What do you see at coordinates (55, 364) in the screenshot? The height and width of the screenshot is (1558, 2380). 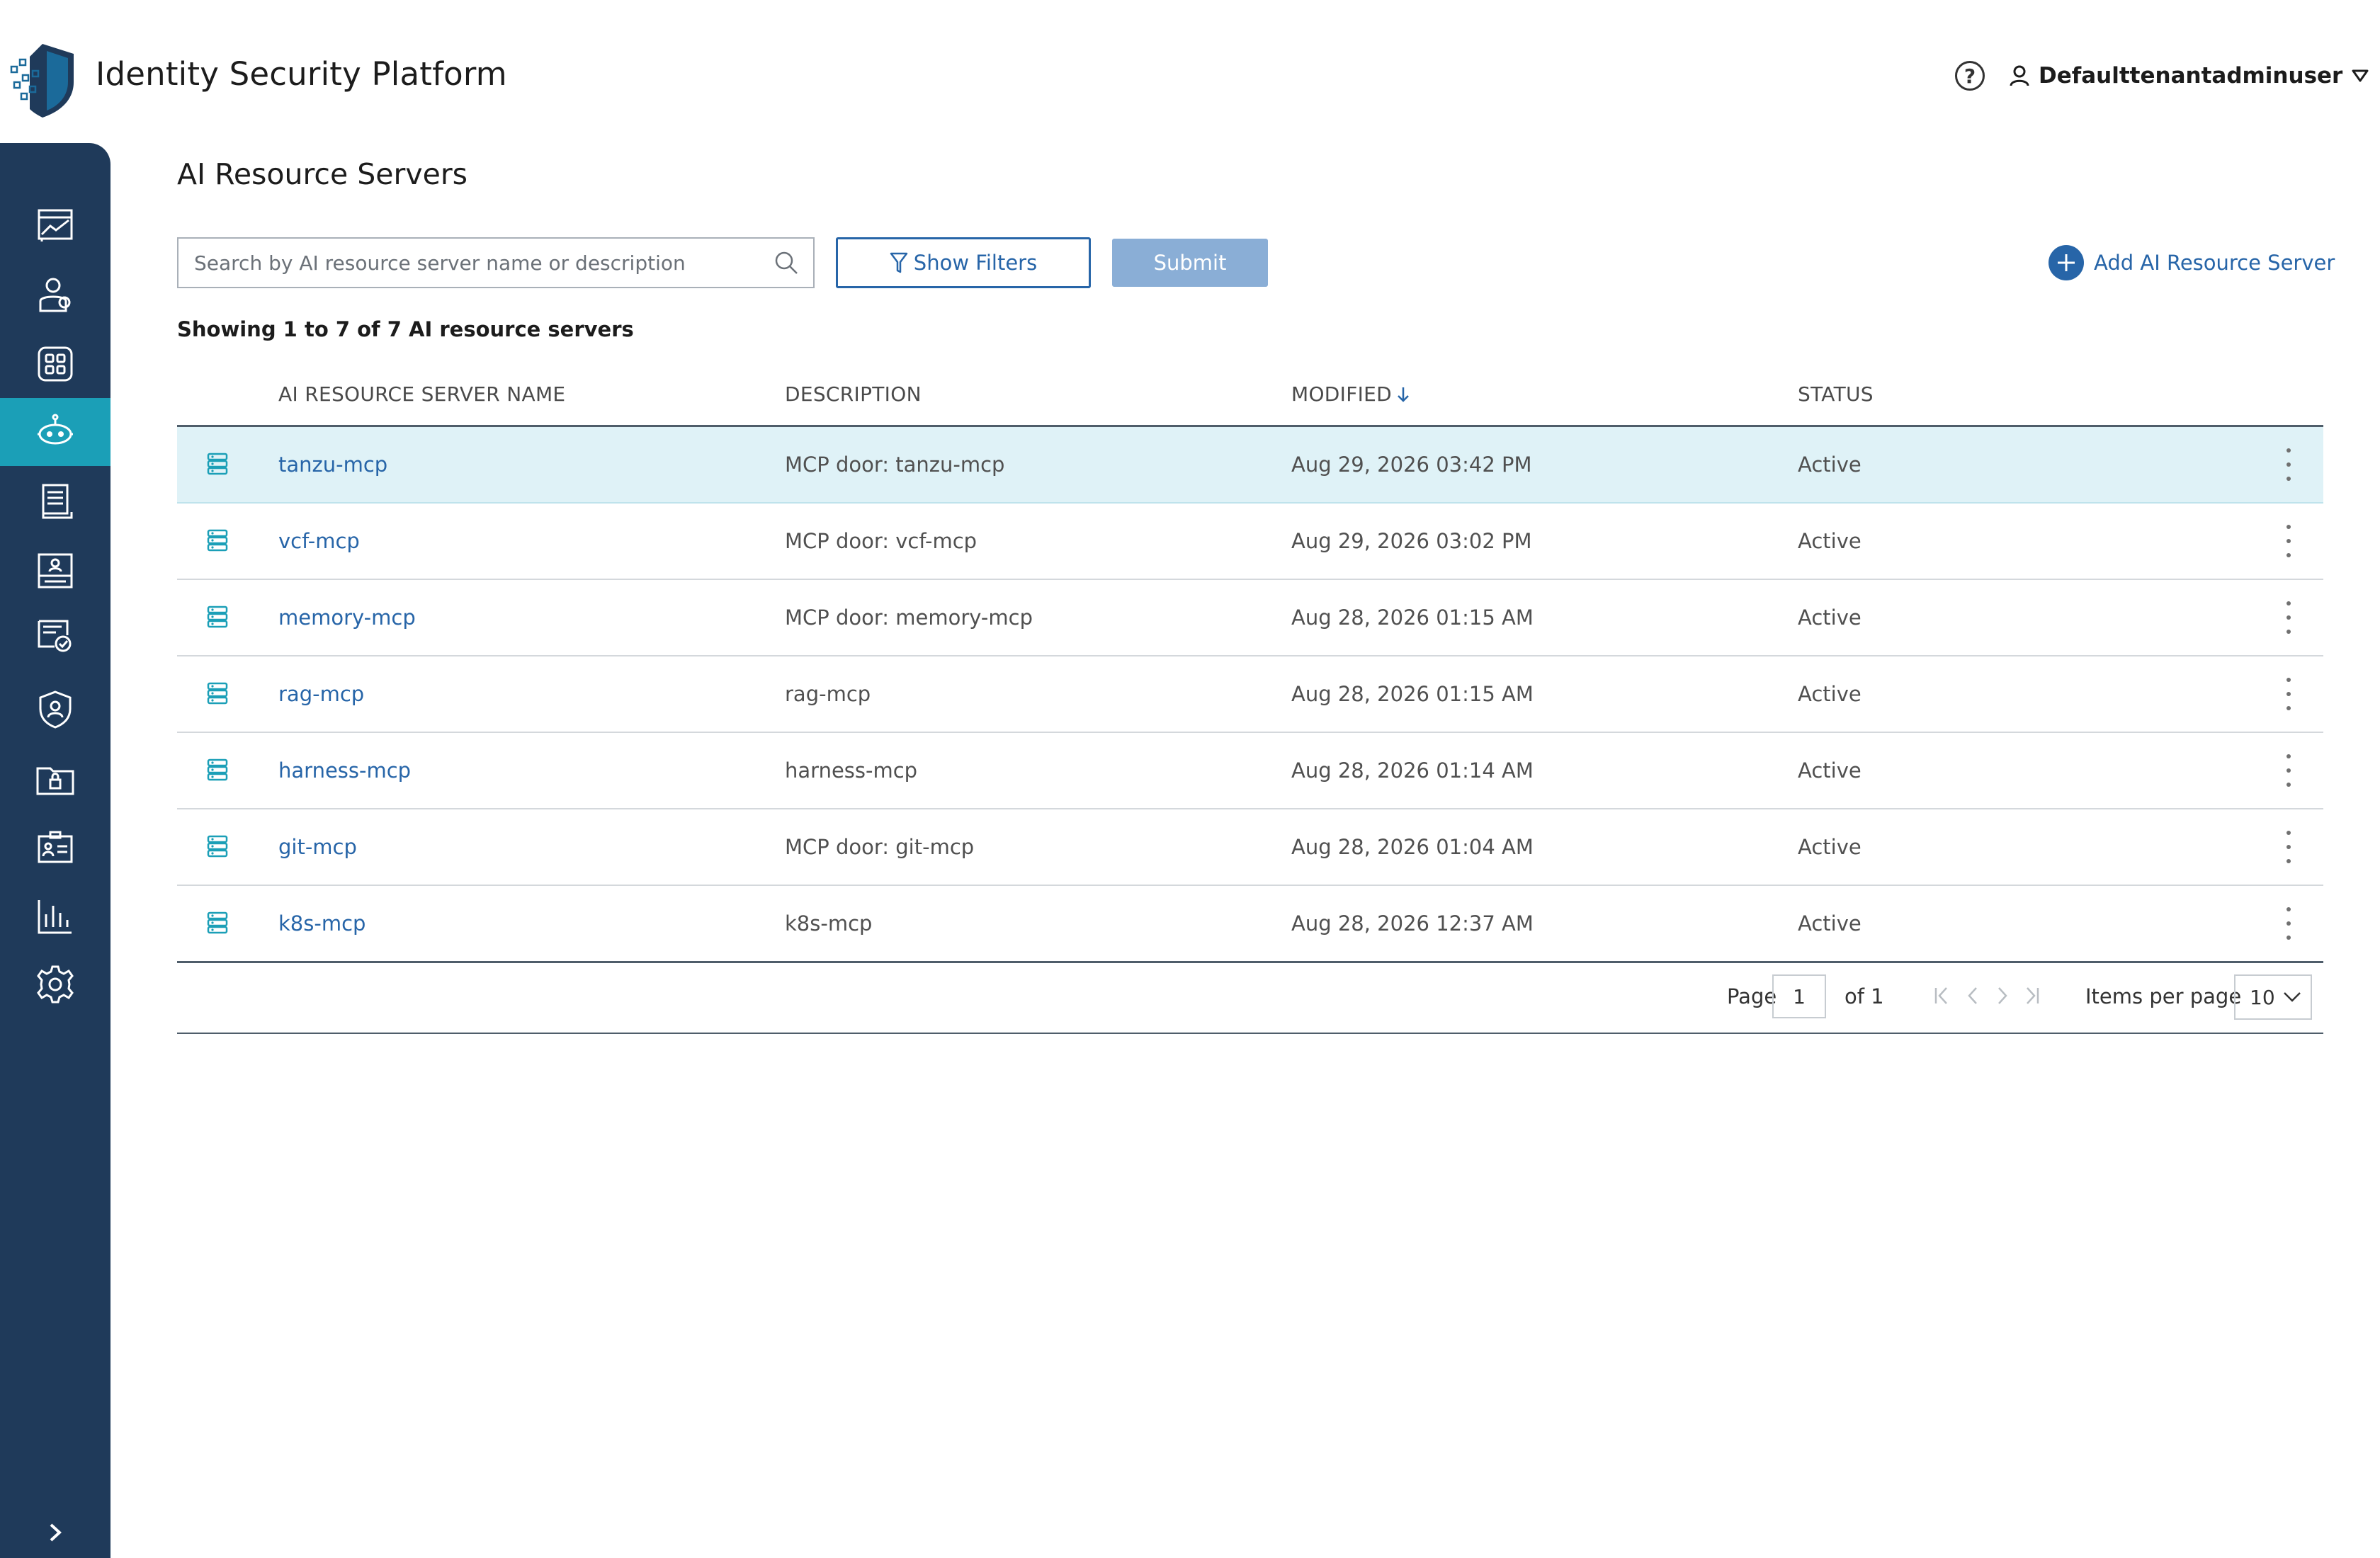 I see `nav-applications` at bounding box center [55, 364].